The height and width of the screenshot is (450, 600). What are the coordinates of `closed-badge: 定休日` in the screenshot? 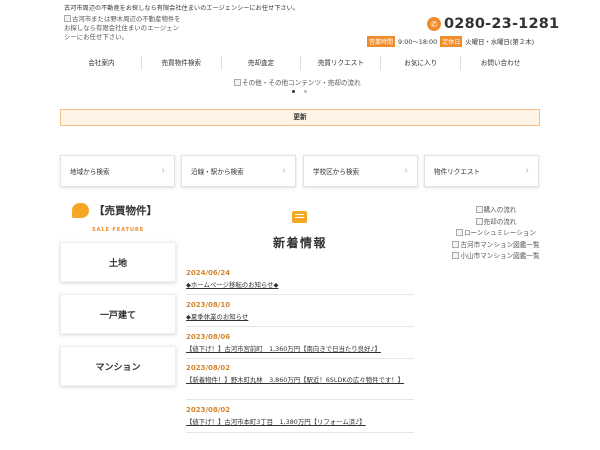 It's located at (451, 41).